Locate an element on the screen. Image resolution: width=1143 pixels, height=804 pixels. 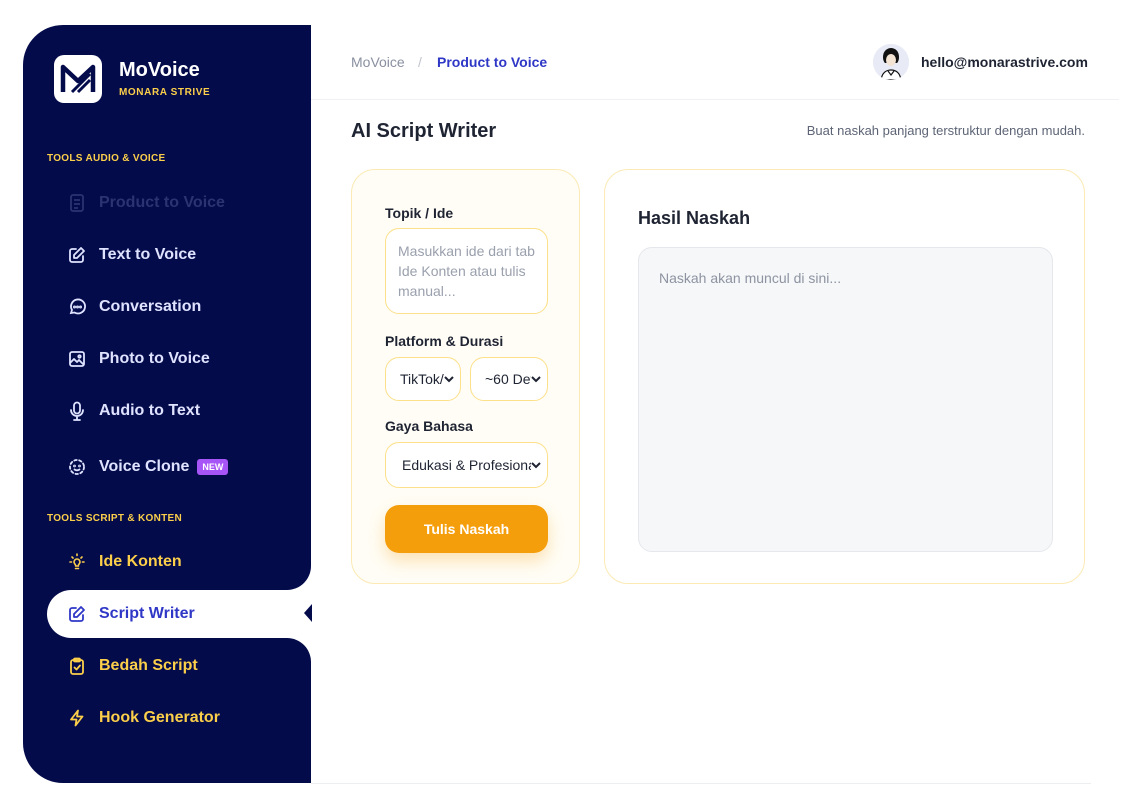
platform-select-value: TikTok/Reels is located at coordinates (422, 379).